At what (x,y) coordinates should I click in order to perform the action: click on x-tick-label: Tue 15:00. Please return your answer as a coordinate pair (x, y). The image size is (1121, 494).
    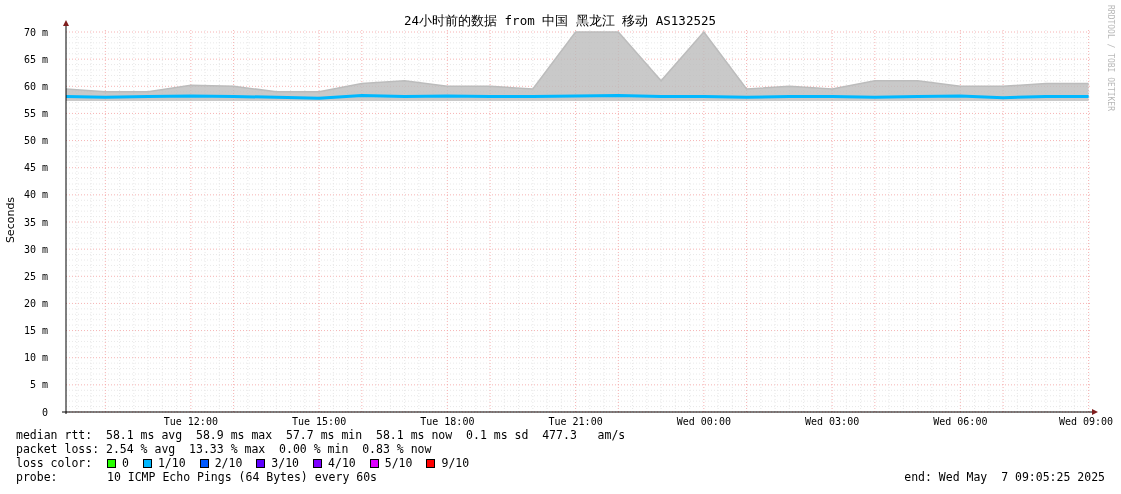
    Looking at the image, I should click on (319, 421).